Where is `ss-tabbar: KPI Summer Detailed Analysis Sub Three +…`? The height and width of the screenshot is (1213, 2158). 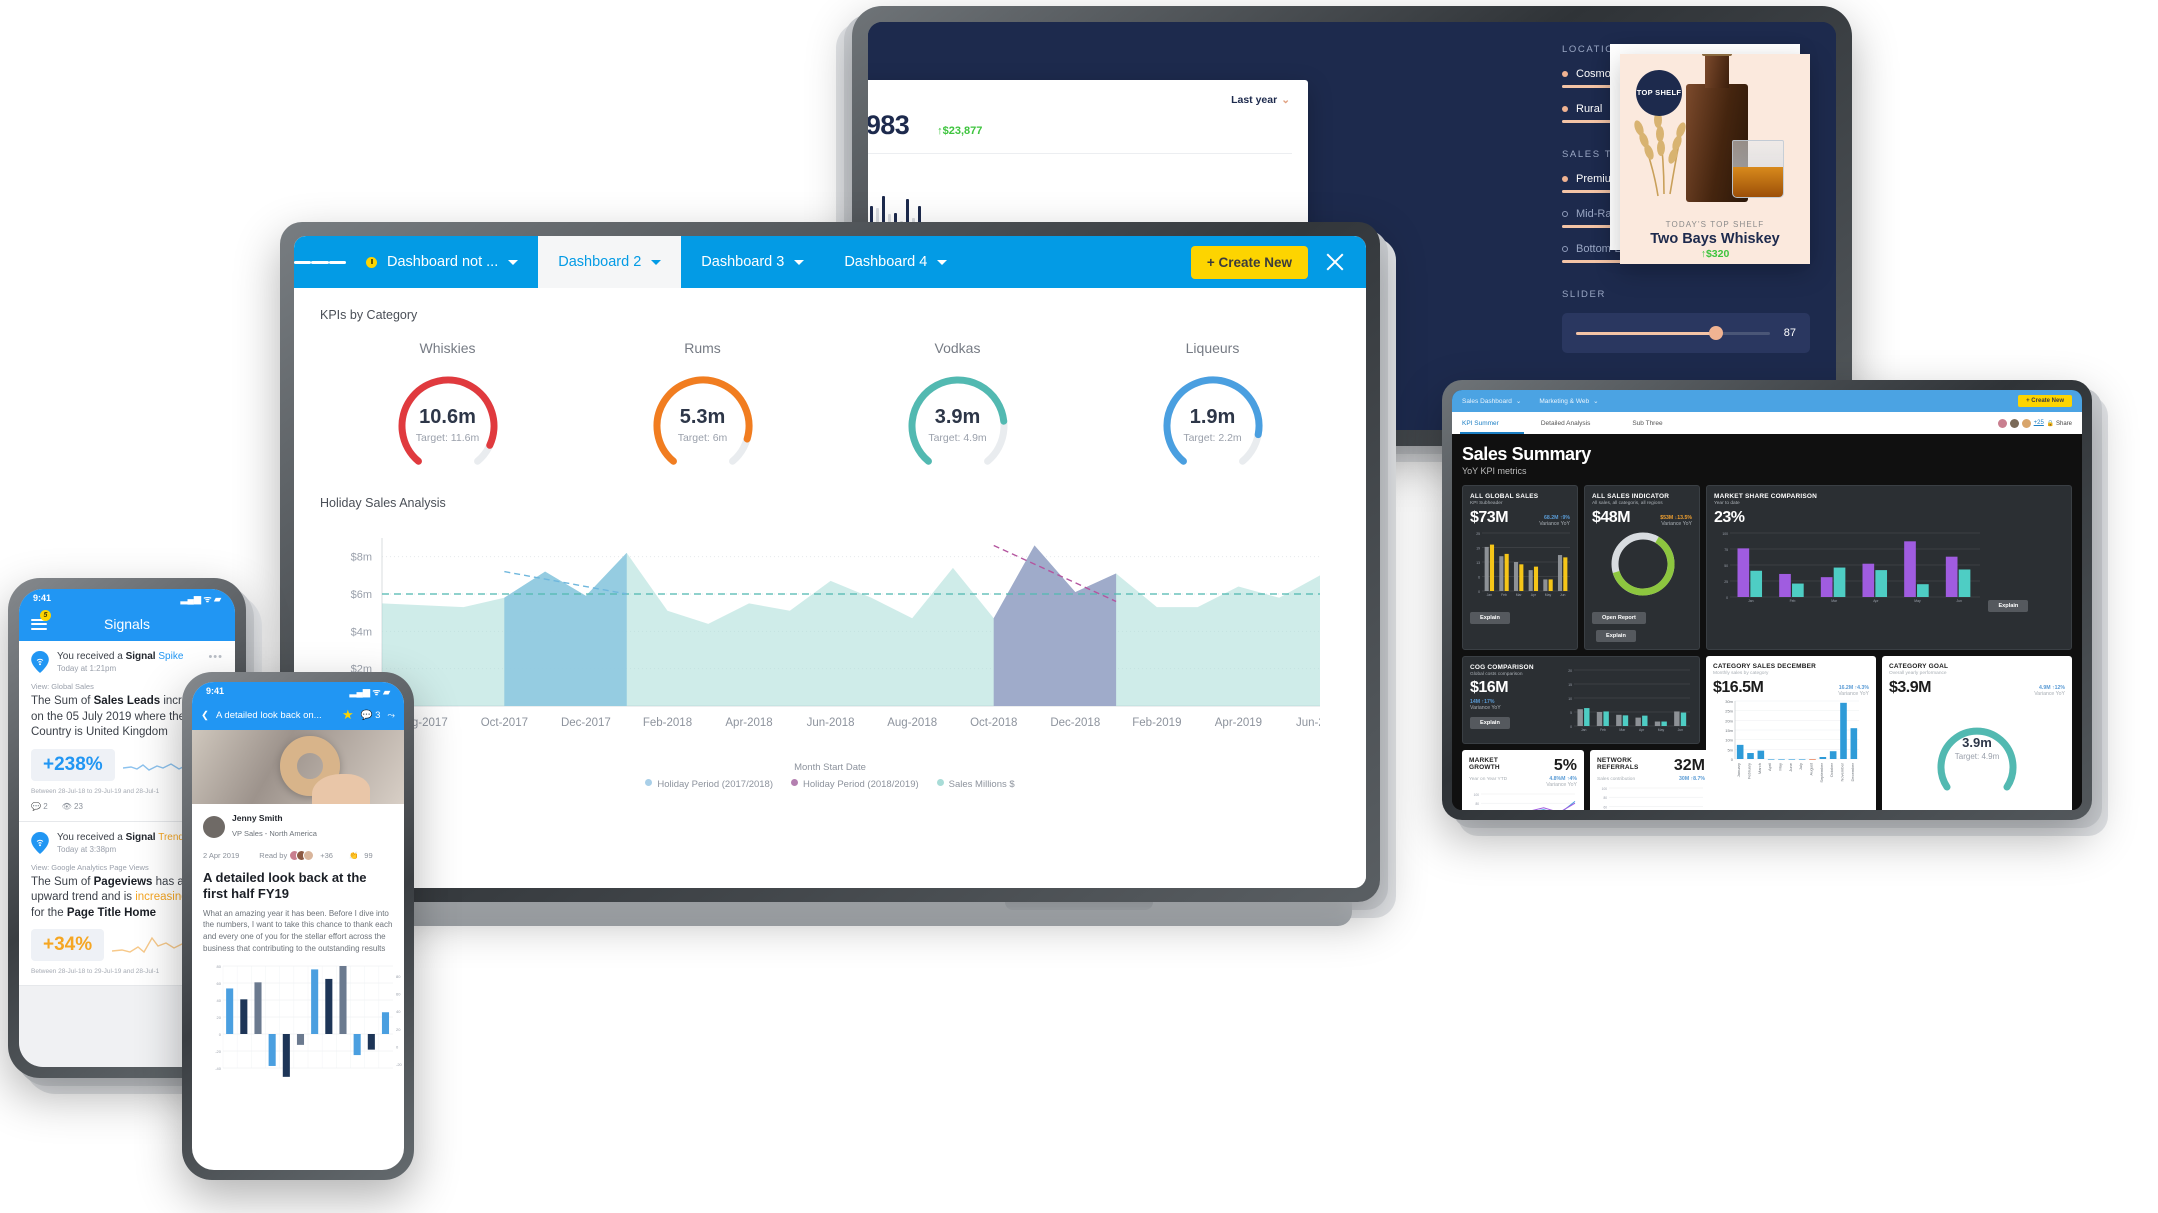 ss-tabbar: KPI Summer Detailed Analysis Sub Three +… is located at coordinates (1767, 423).